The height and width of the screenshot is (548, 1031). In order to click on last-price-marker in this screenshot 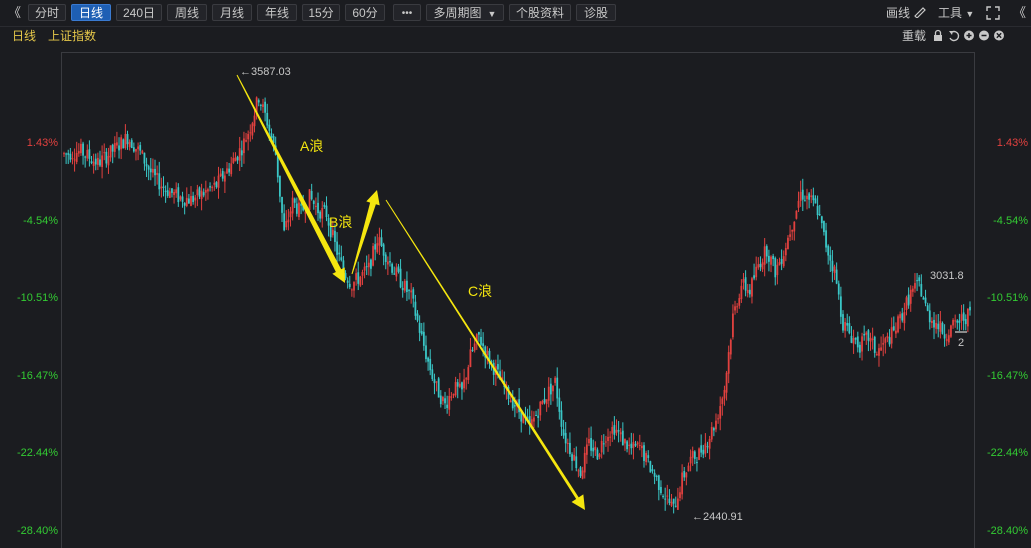, I will do `click(961, 332)`.